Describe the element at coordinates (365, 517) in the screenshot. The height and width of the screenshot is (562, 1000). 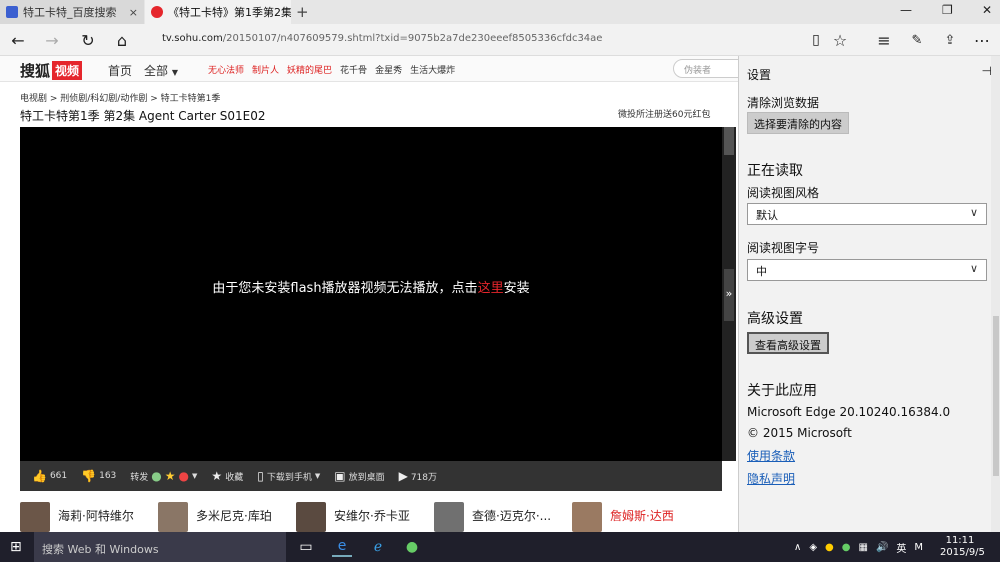
I see `cast-member: 安维尔·乔卡亚` at that location.